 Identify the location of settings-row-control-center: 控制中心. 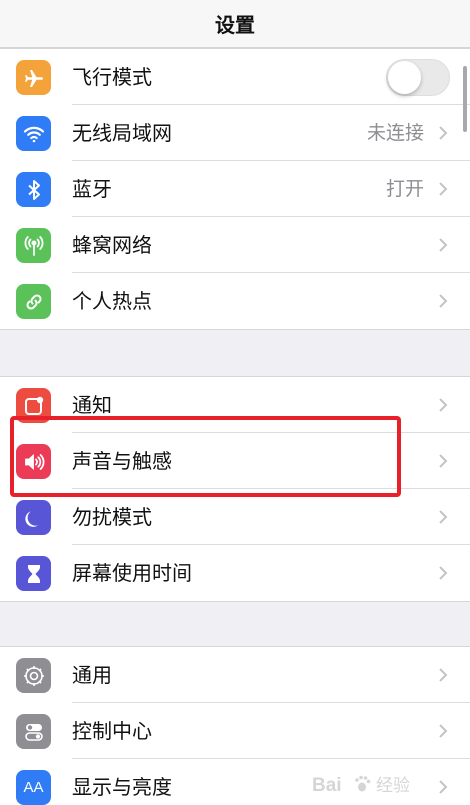
(235, 731).